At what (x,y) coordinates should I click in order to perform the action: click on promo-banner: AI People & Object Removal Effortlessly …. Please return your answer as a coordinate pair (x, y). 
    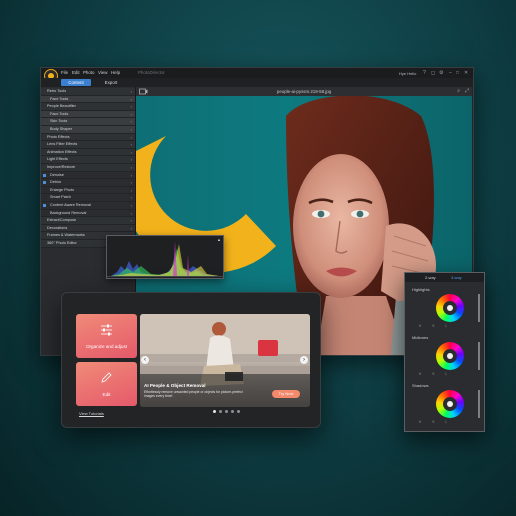
    Looking at the image, I should click on (225, 360).